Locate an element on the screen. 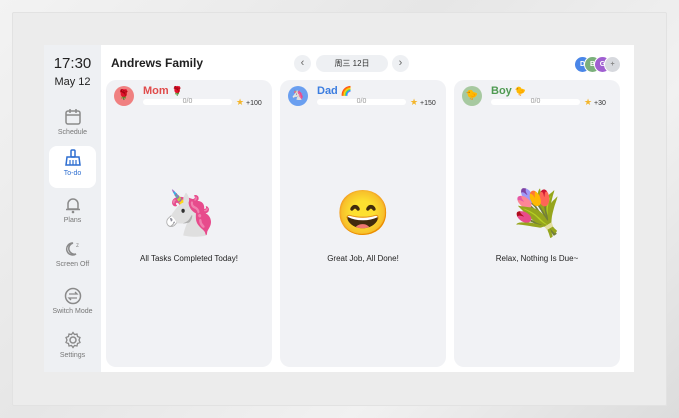  sidebar-item-schedule: Schedule is located at coordinates (72, 126).